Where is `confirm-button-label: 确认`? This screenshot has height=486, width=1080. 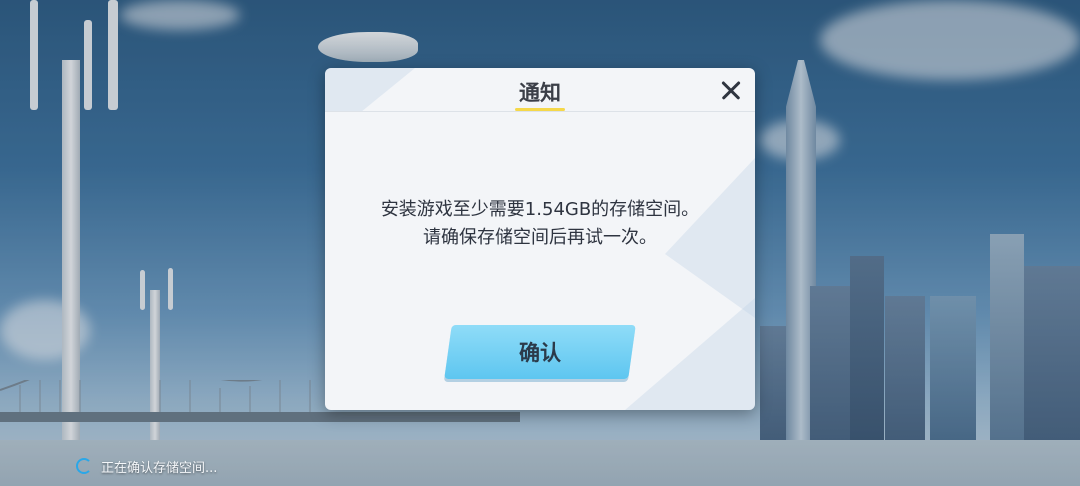
confirm-button-label: 确认 is located at coordinates (540, 353).